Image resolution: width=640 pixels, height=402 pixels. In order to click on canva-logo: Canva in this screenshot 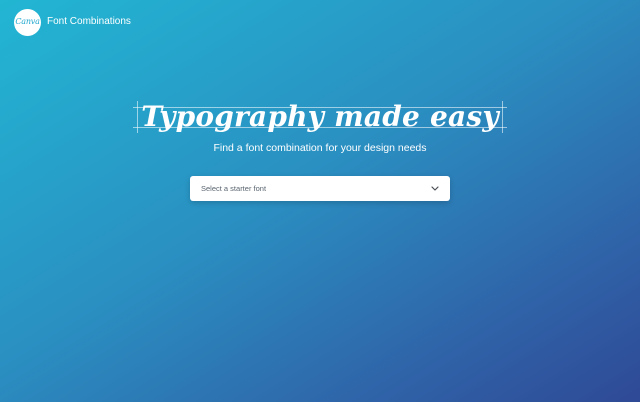, I will do `click(27, 22)`.